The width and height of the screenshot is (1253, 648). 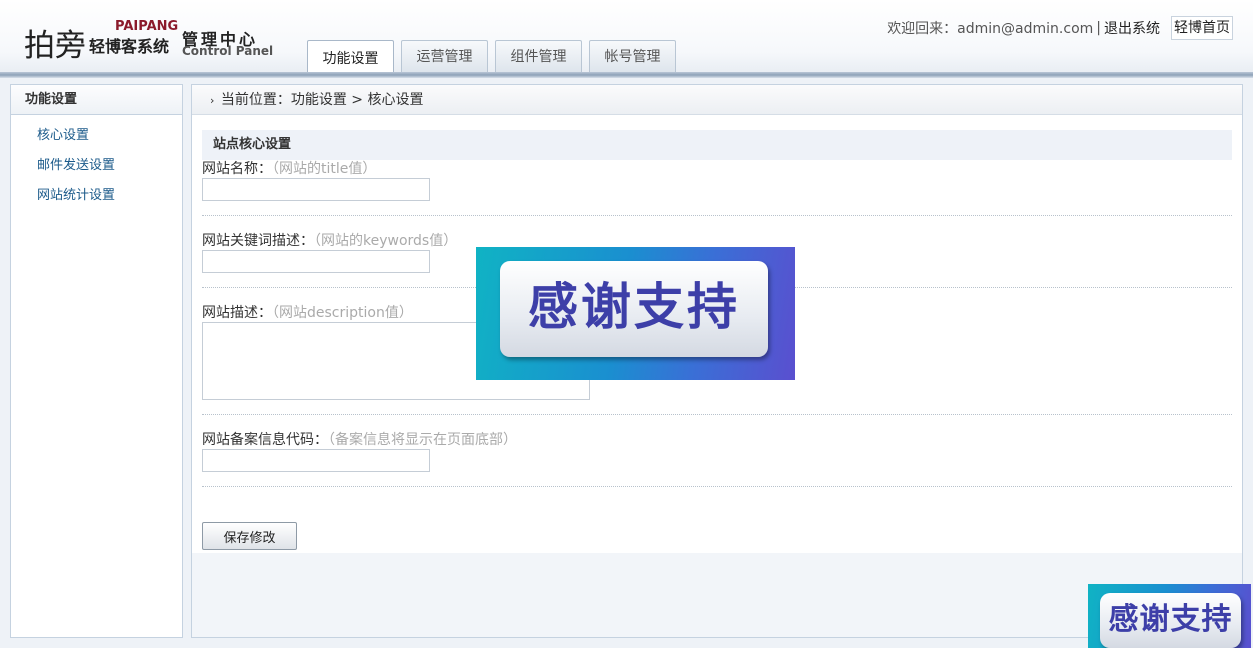 What do you see at coordinates (324, 169) in the screenshot?
I see `field-hint: （网站的title值）` at bounding box center [324, 169].